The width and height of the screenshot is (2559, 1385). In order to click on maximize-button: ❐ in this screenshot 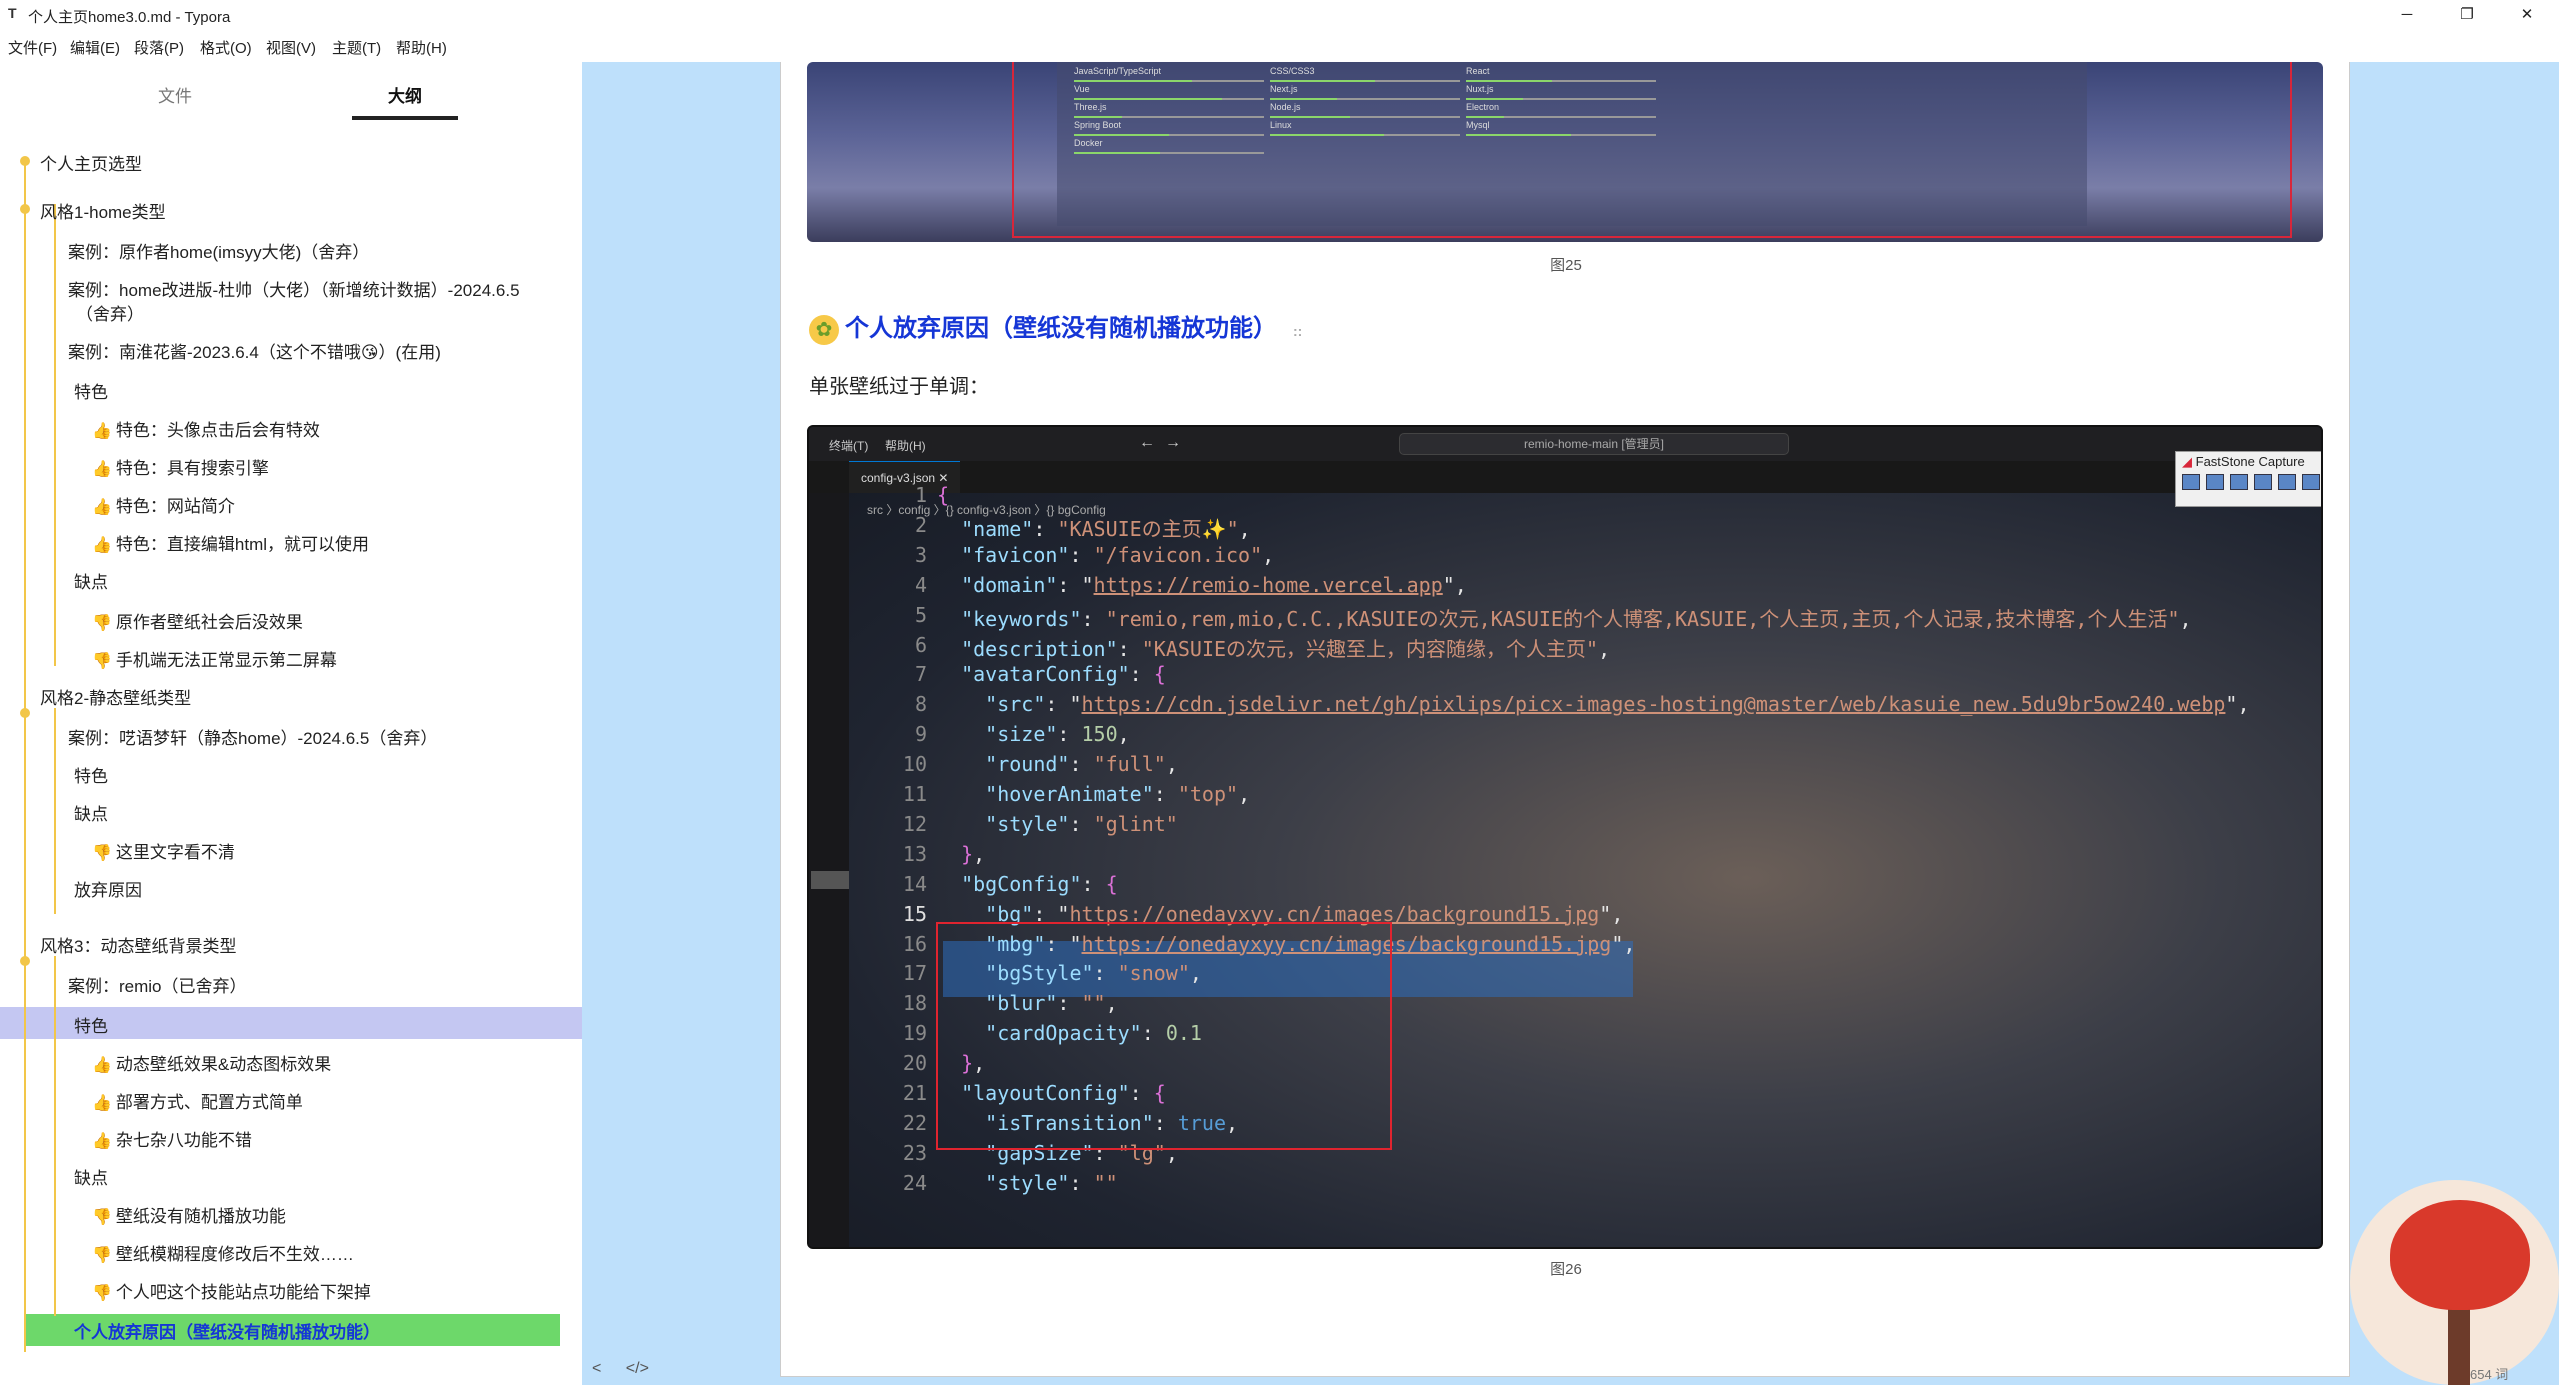, I will do `click(2467, 15)`.